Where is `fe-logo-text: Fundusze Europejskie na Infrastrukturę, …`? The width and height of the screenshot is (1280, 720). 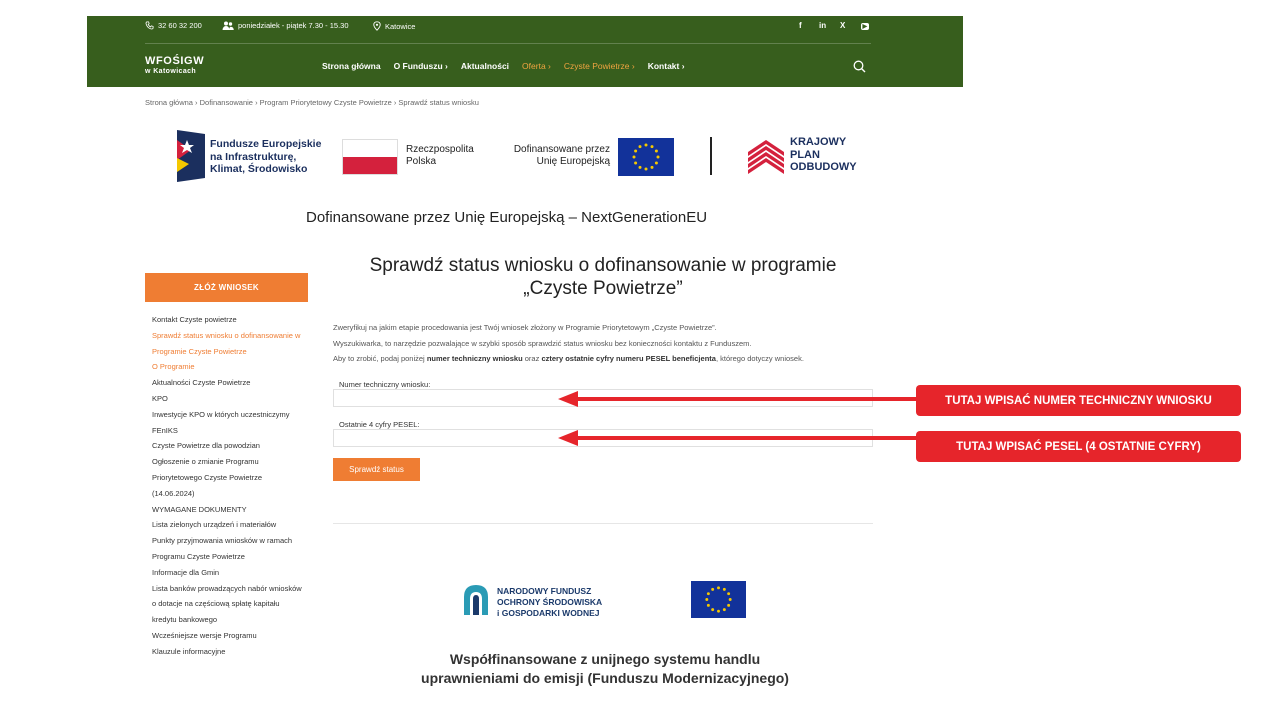
fe-logo-text: Fundusze Europejskie na Infrastrukturę, … is located at coordinates (265, 157).